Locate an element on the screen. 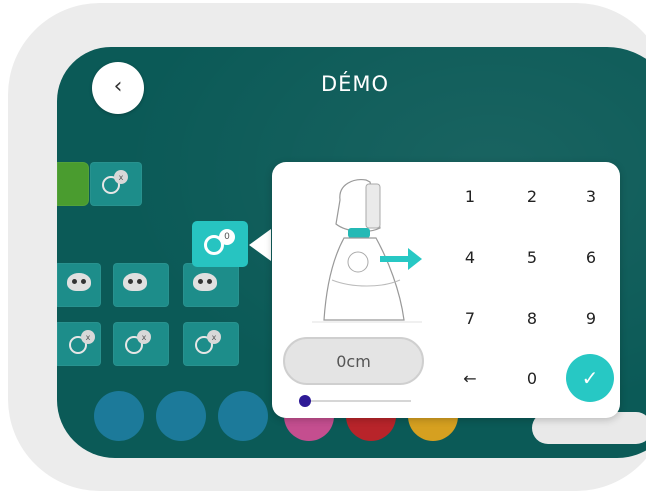  key-1: 1 is located at coordinates (470, 196).